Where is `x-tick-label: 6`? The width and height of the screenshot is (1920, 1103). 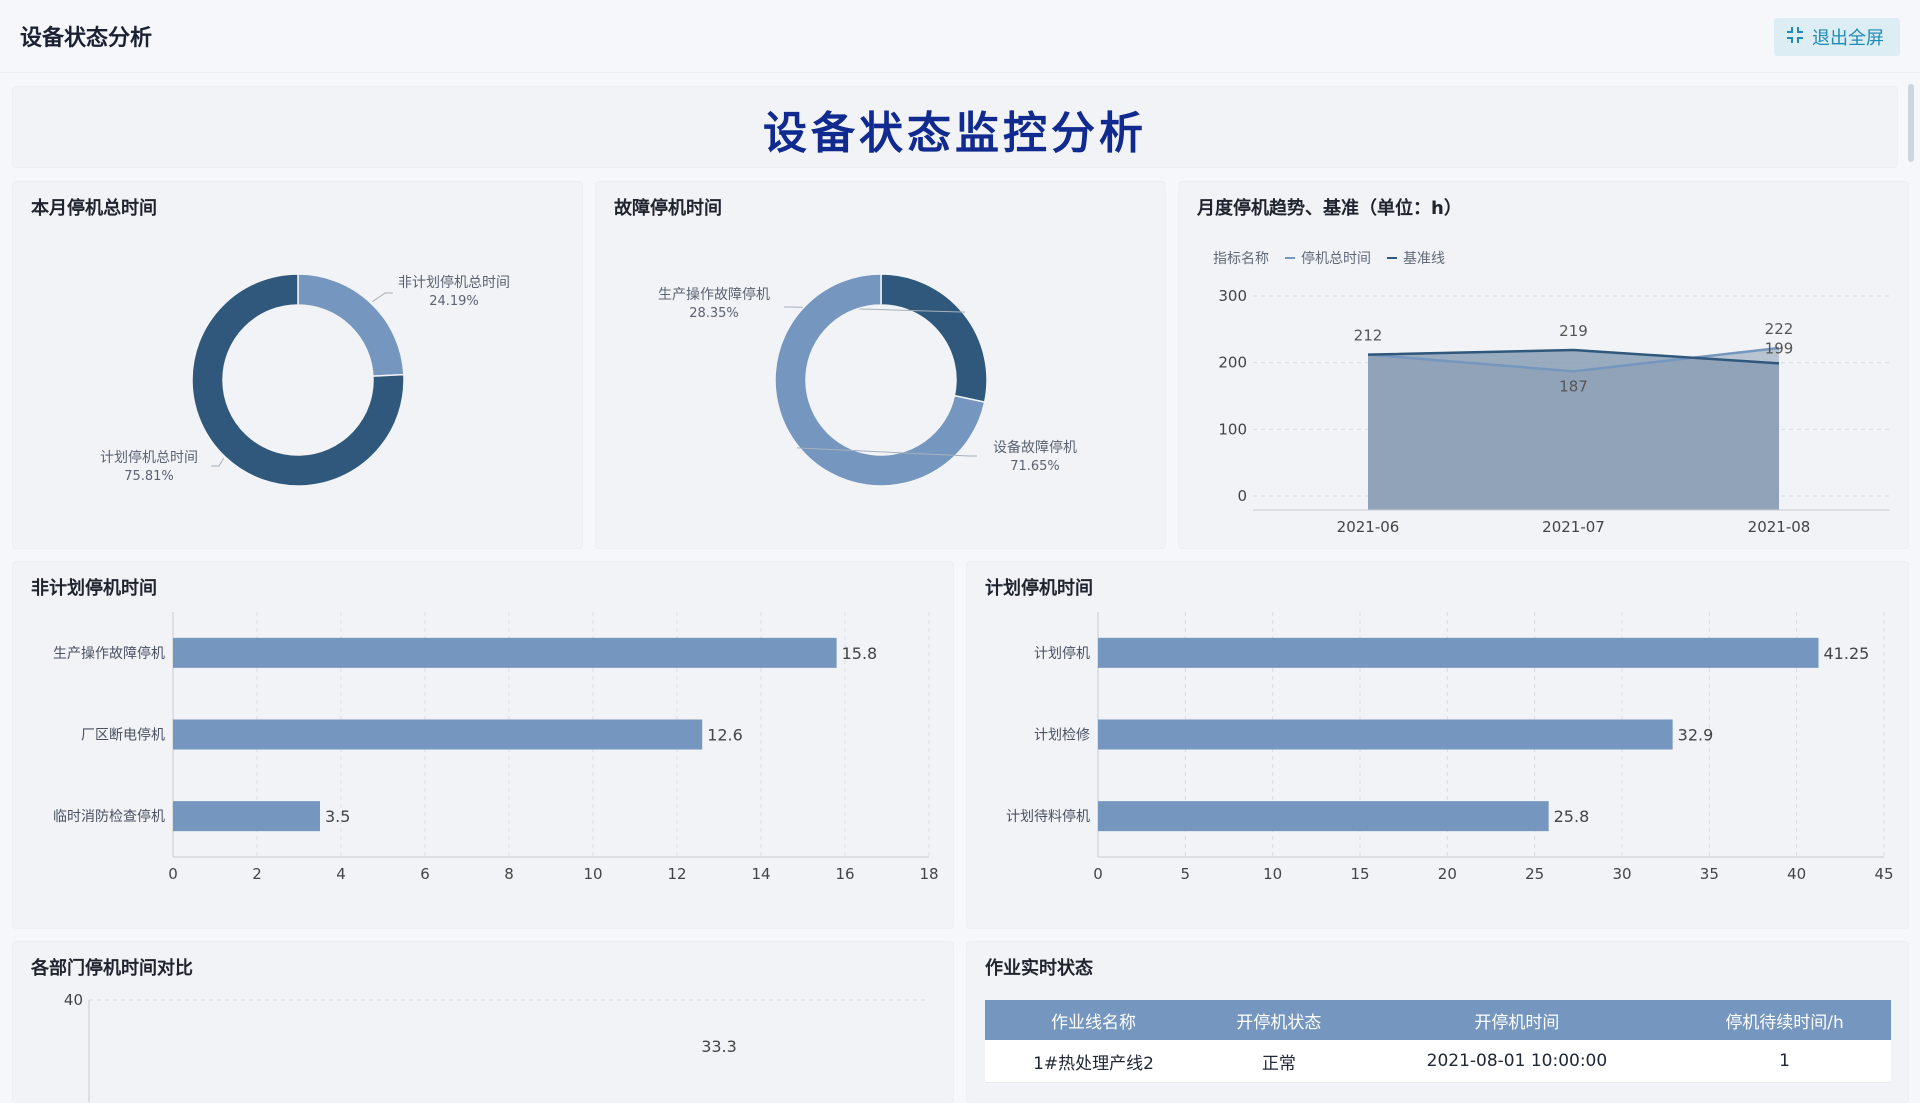
x-tick-label: 6 is located at coordinates (425, 874).